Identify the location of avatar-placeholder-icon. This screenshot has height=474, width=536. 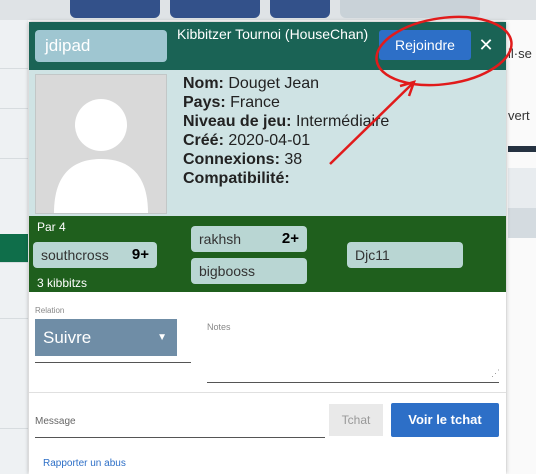
(101, 144).